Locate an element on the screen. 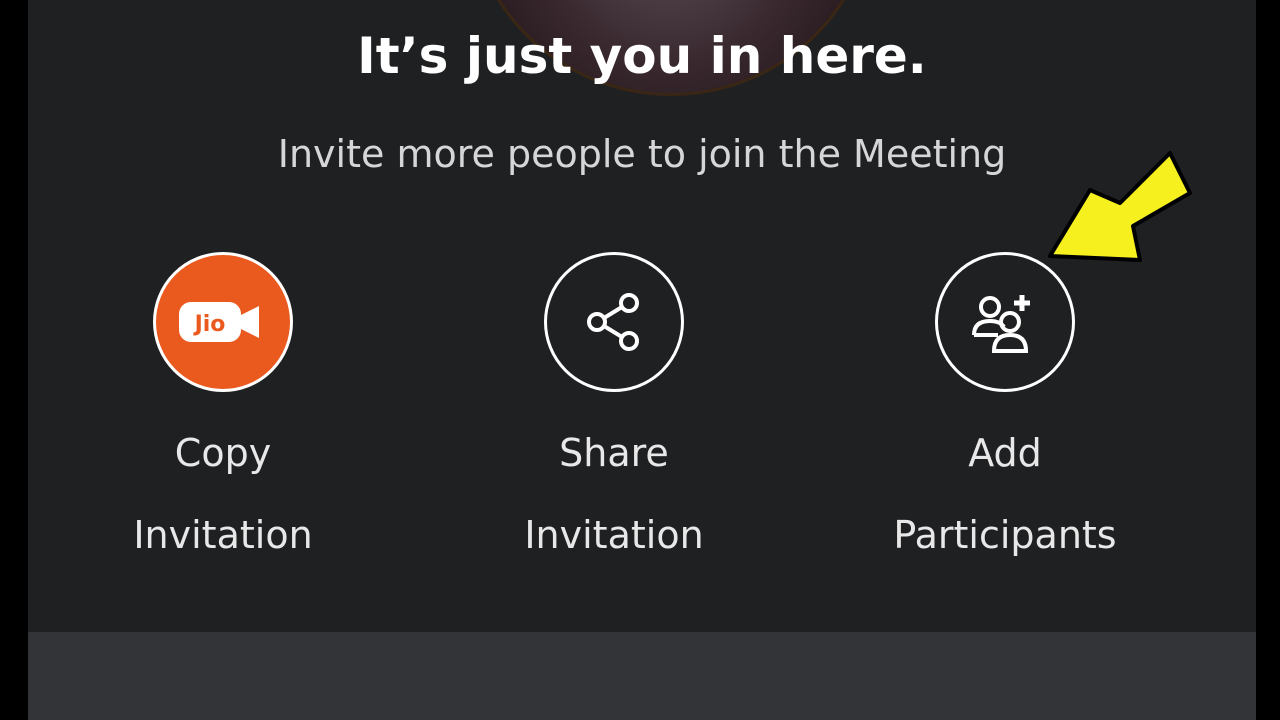 The image size is (1280, 720). share-invitation-button: Share Invitation is located at coordinates (614, 414).